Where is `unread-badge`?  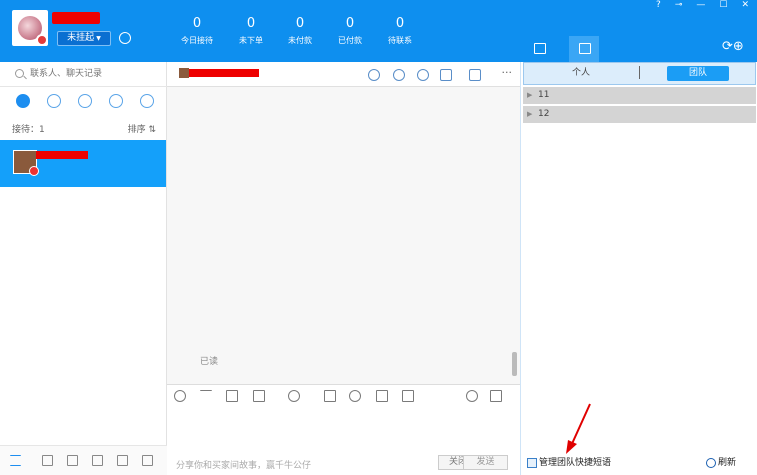
unread-badge is located at coordinates (34, 171).